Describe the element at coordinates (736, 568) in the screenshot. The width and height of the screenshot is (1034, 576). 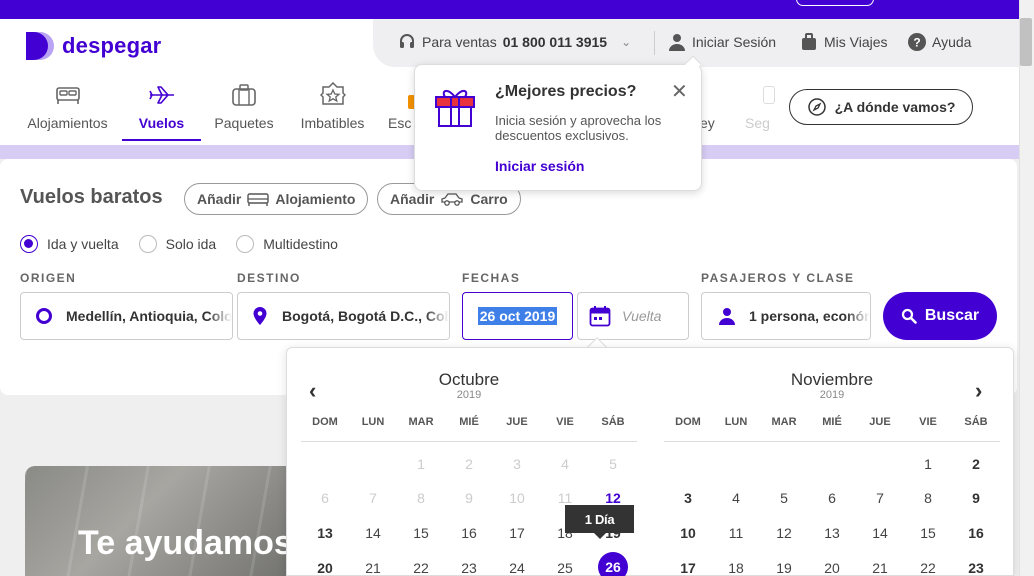
I see `calendar-day: 18` at that location.